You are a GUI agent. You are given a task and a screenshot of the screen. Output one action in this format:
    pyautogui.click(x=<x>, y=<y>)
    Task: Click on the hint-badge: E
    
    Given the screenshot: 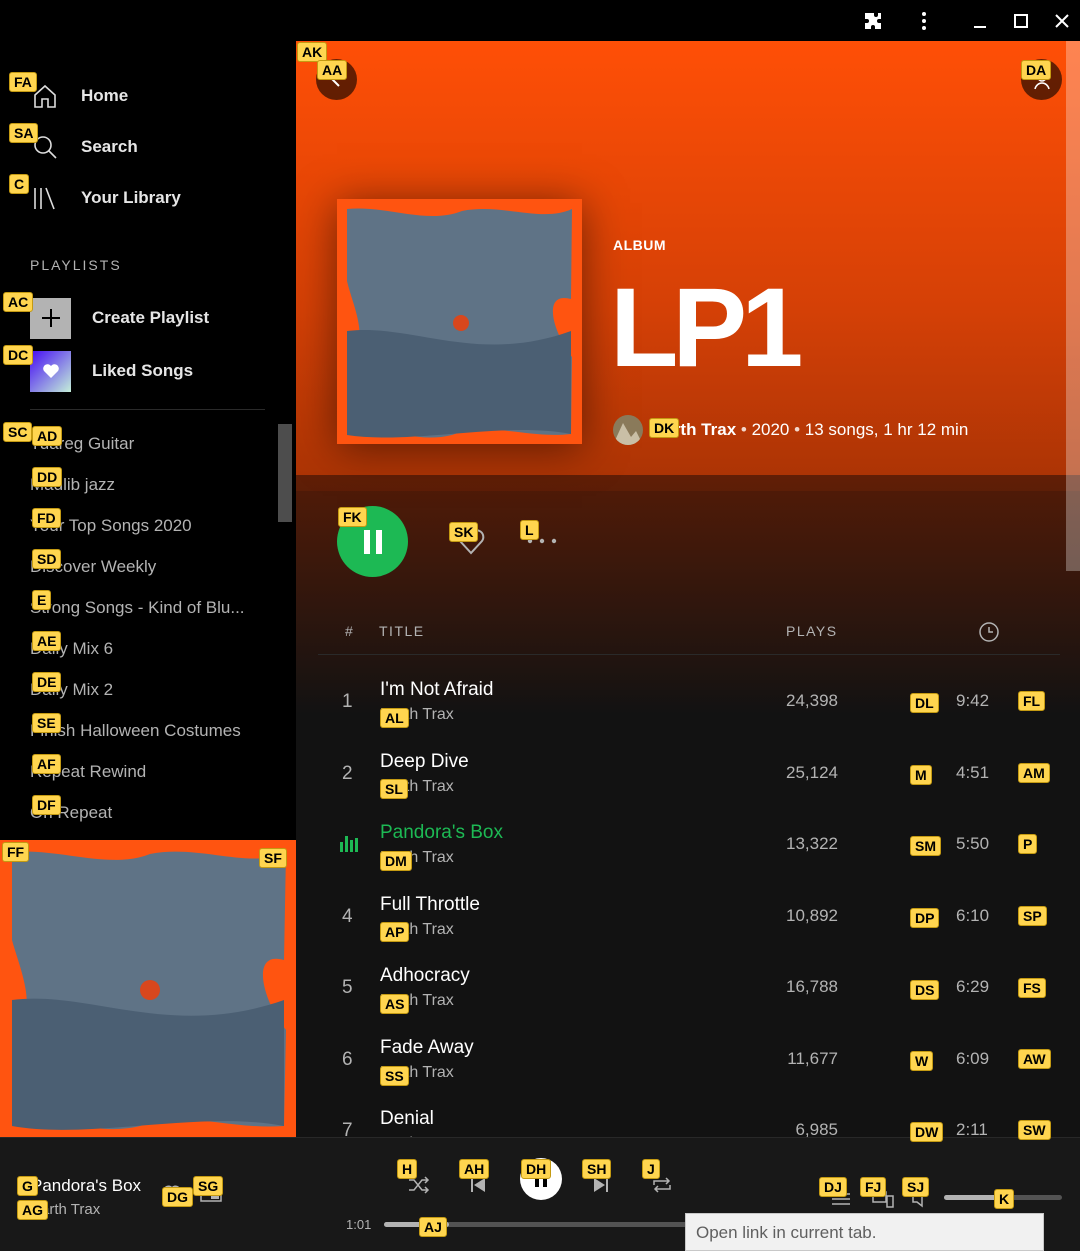 What is the action you would take?
    pyautogui.click(x=42, y=600)
    